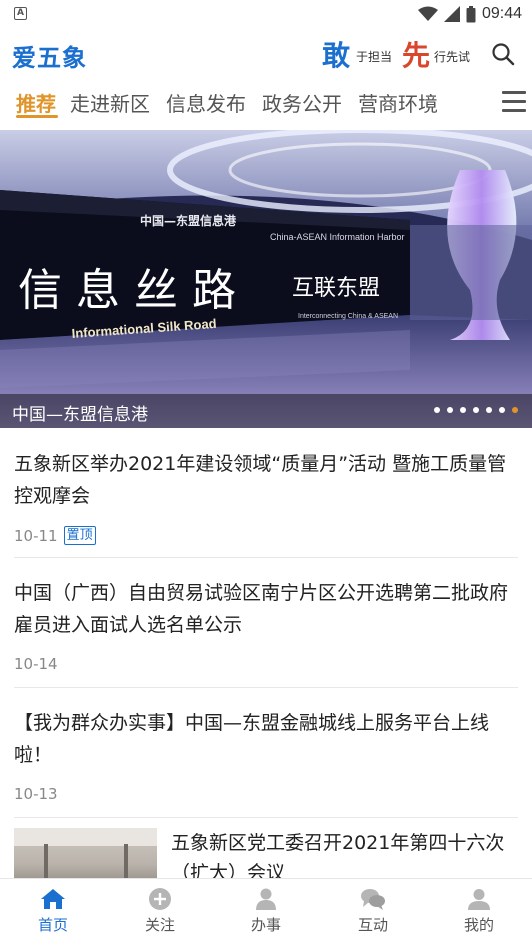  I want to click on banner-caption-bar: 中国—东盟信息港, so click(266, 411).